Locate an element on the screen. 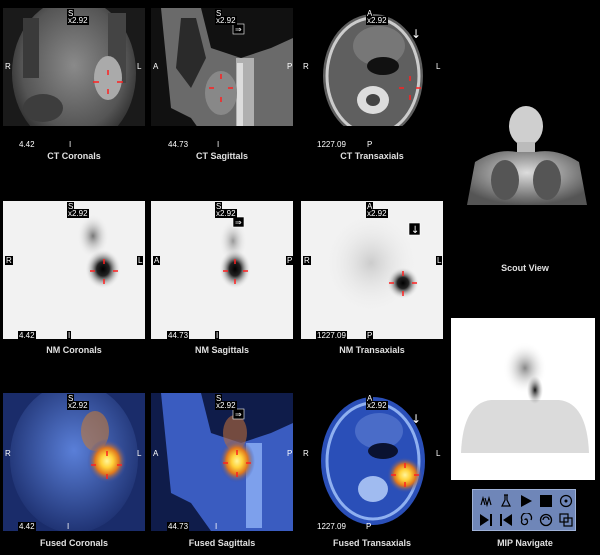 The width and height of the screenshot is (600, 555). nm-sagittal-view: ⇒ is located at coordinates (222, 270).